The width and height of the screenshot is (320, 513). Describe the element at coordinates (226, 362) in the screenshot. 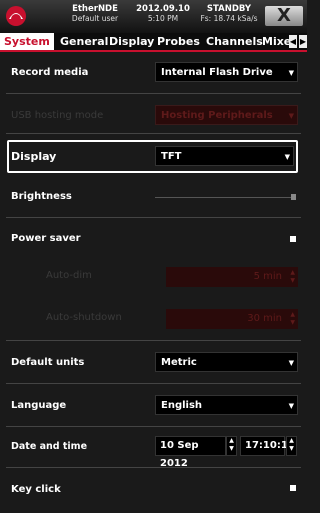

I see `default-units-dropdown: Metric ▼` at that location.